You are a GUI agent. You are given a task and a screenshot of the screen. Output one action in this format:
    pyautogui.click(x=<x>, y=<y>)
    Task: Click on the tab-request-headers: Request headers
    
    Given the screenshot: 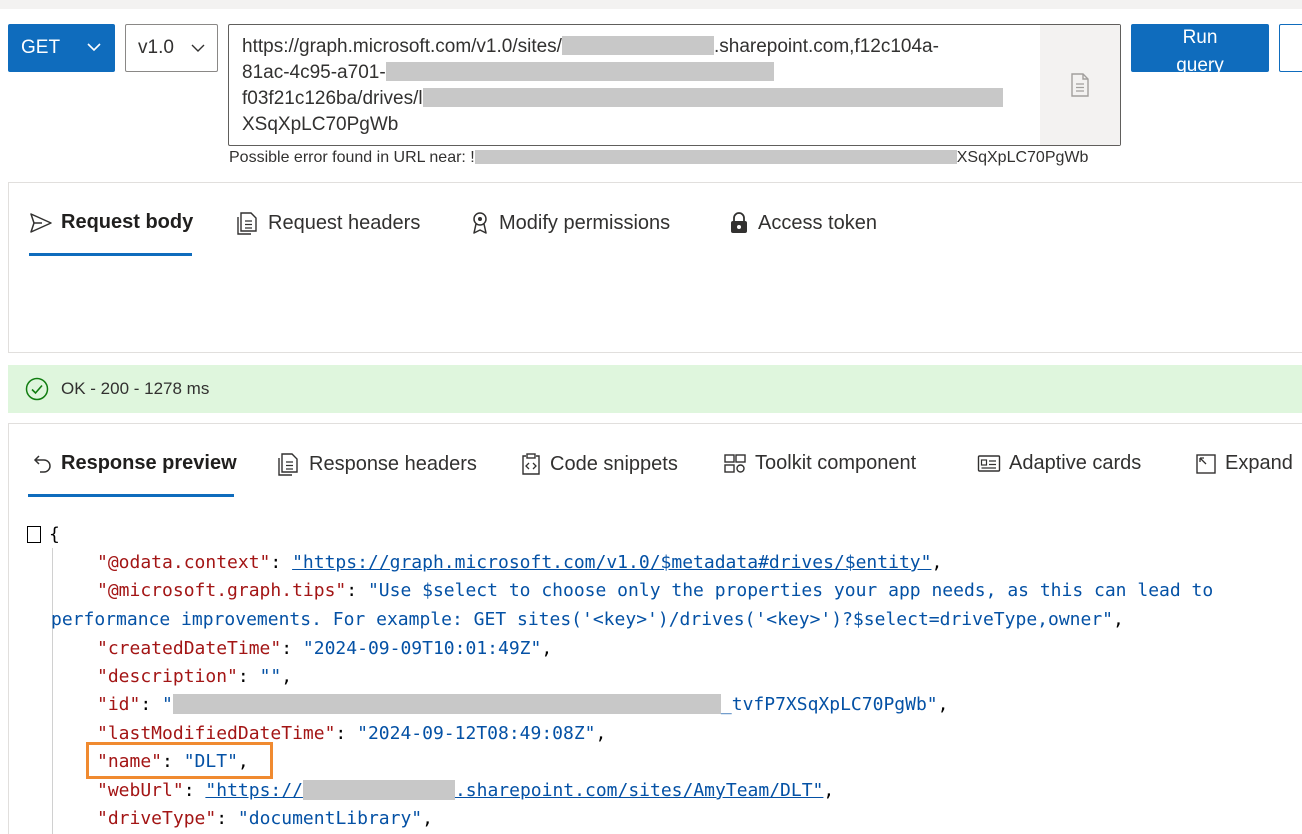 What is the action you would take?
    pyautogui.click(x=328, y=223)
    